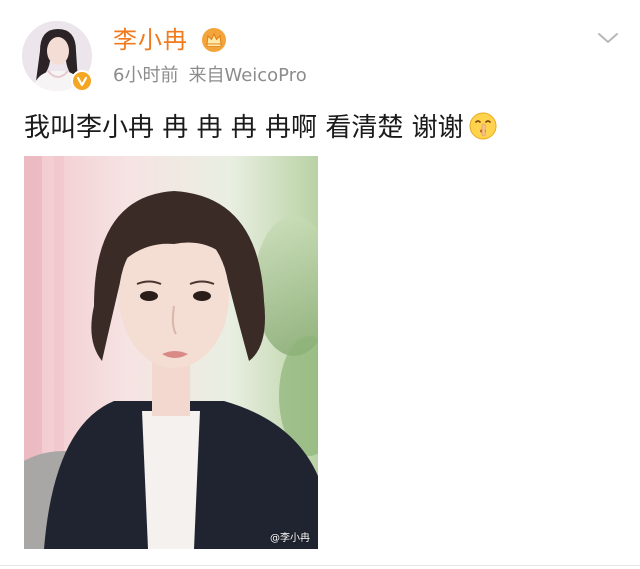 Image resolution: width=640 pixels, height=569 pixels. What do you see at coordinates (320, 565) in the screenshot?
I see `divider` at bounding box center [320, 565].